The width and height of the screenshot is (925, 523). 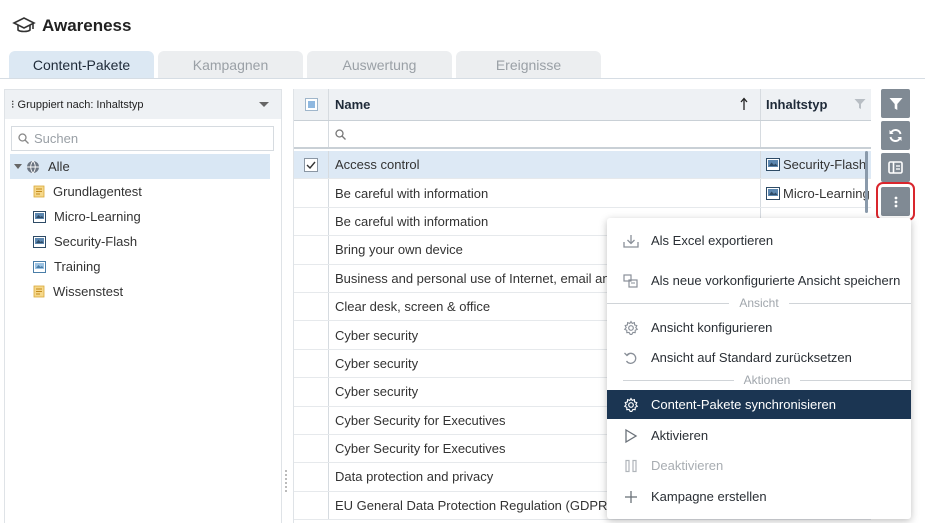 What do you see at coordinates (230, 65) in the screenshot?
I see `tab-kampagnen: Kampagnen` at bounding box center [230, 65].